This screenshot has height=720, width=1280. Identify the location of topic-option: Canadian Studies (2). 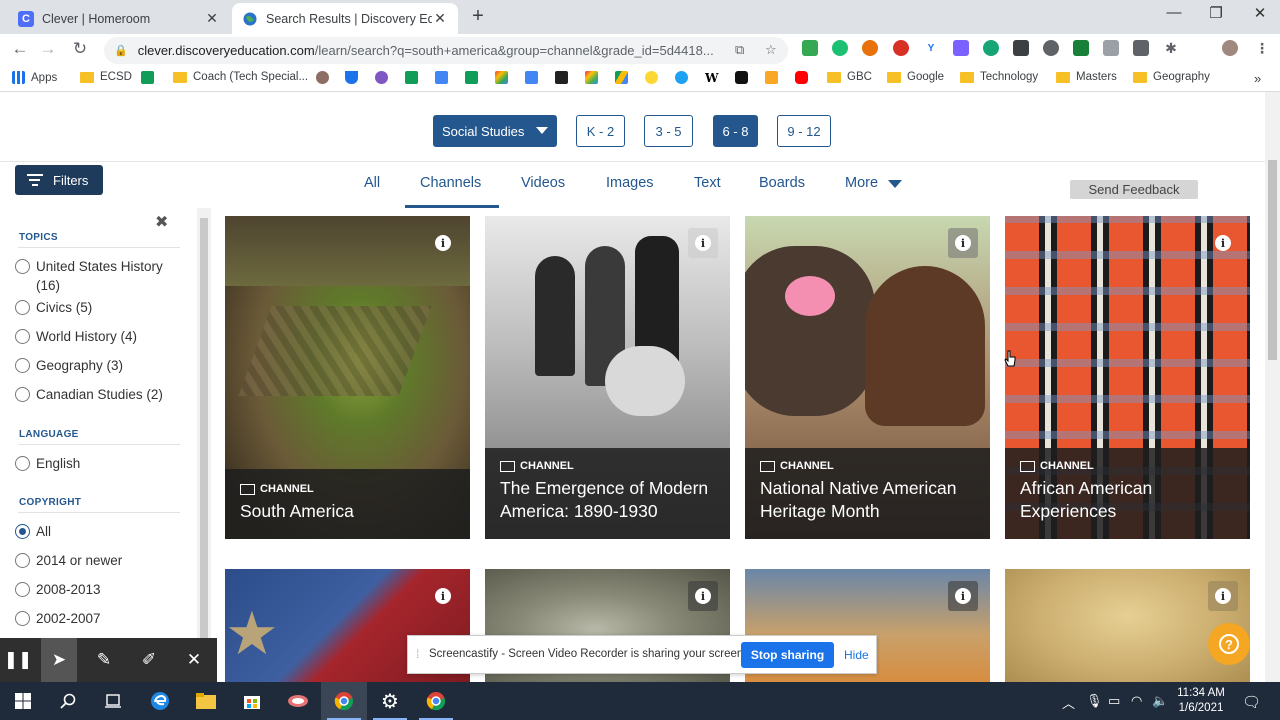
(100, 394).